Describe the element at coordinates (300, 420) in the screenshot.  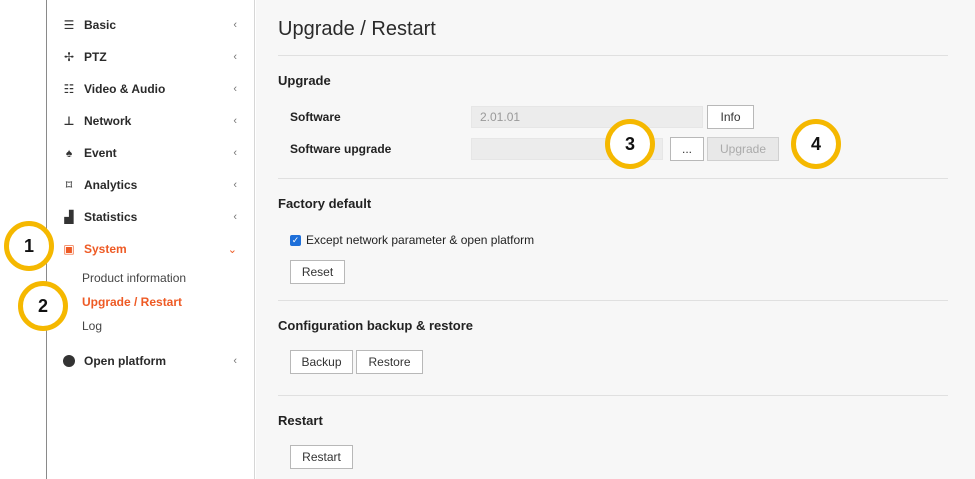
I see `section-title-restart: Restart` at that location.